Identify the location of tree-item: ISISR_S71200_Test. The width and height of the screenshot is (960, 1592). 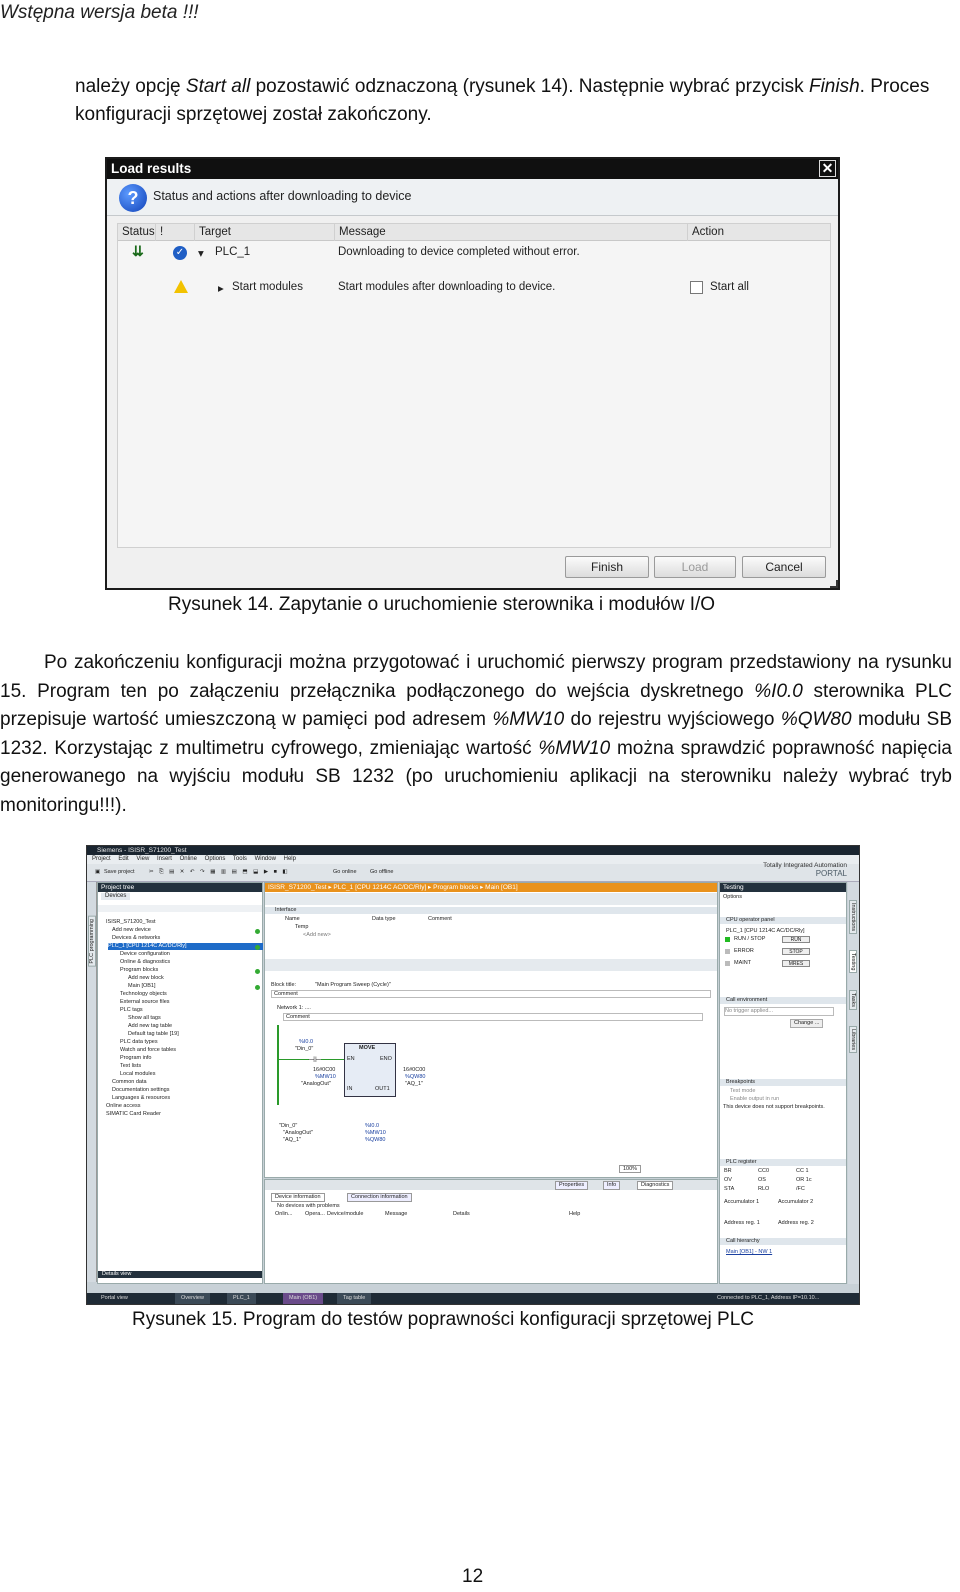
(131, 922).